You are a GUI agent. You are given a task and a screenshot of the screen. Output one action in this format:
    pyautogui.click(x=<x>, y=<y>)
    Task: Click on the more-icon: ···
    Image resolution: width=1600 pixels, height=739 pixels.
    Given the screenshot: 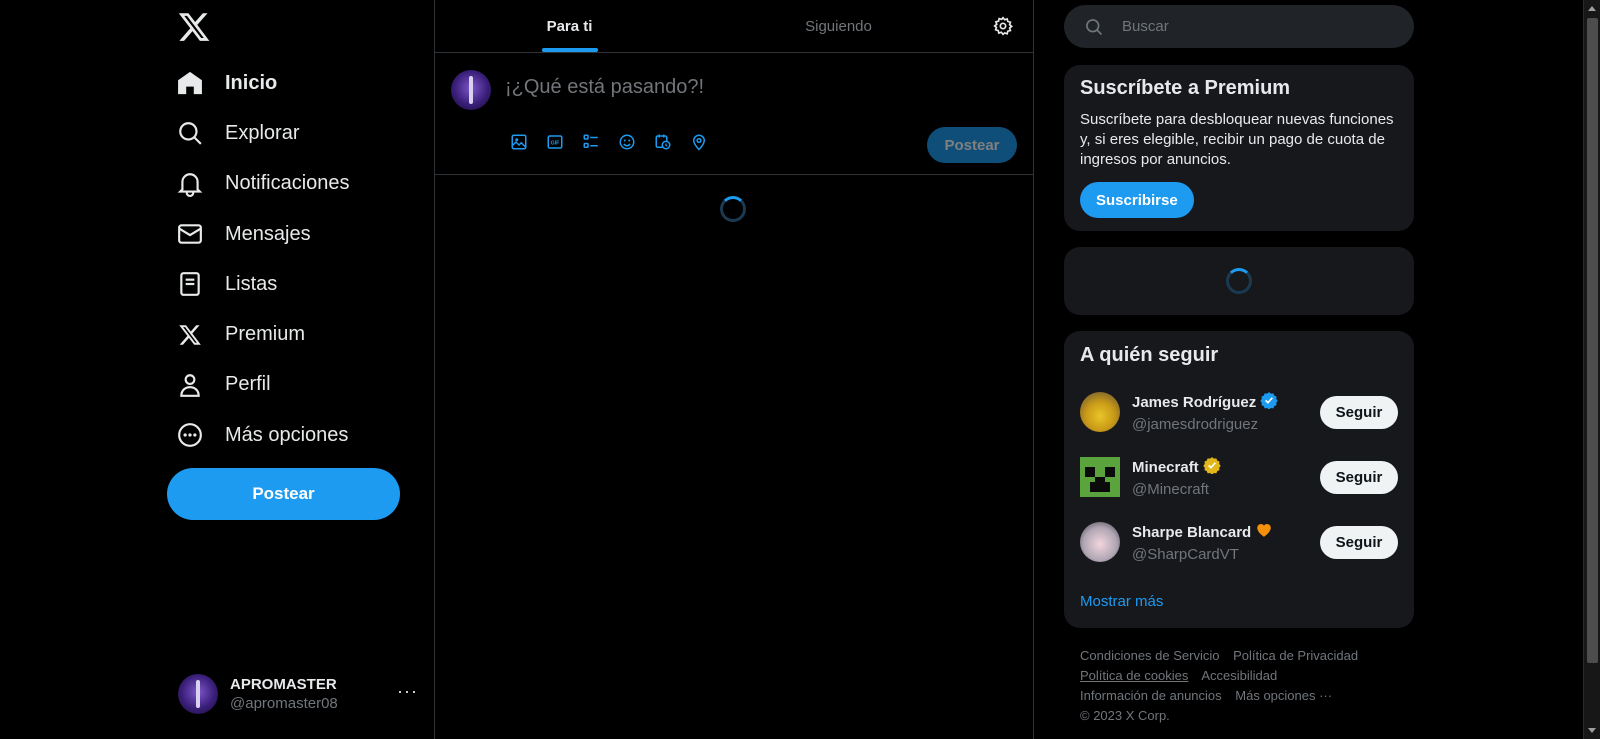 What is the action you would take?
    pyautogui.click(x=407, y=691)
    